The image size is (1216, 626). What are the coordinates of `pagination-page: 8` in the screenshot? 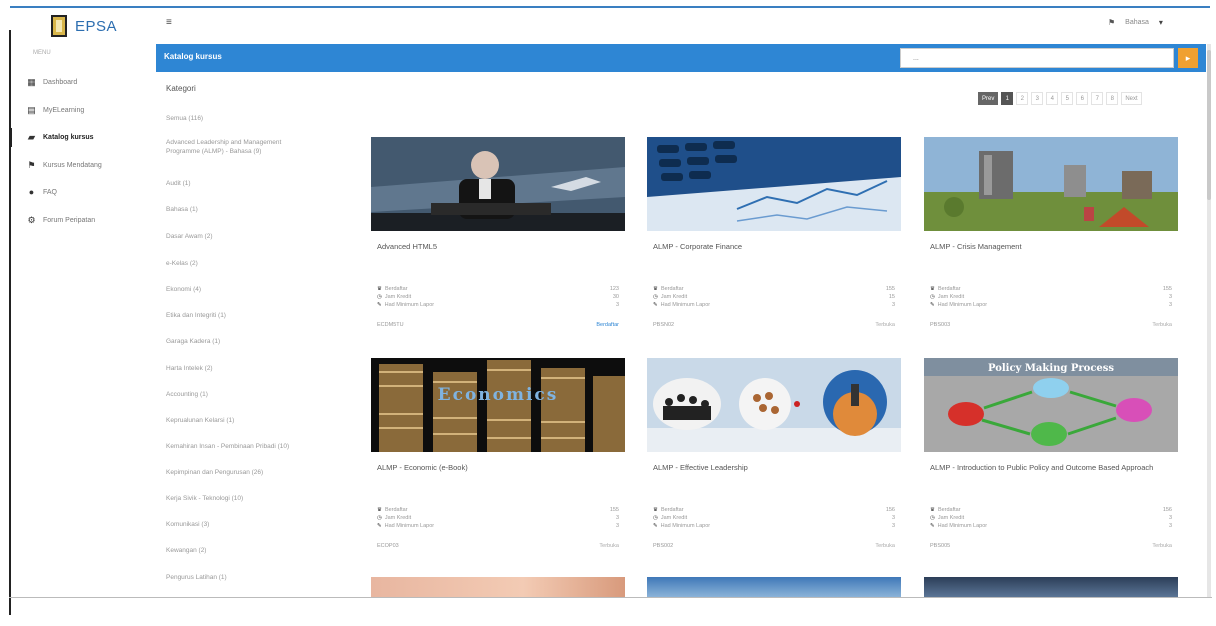 It's located at (1112, 98).